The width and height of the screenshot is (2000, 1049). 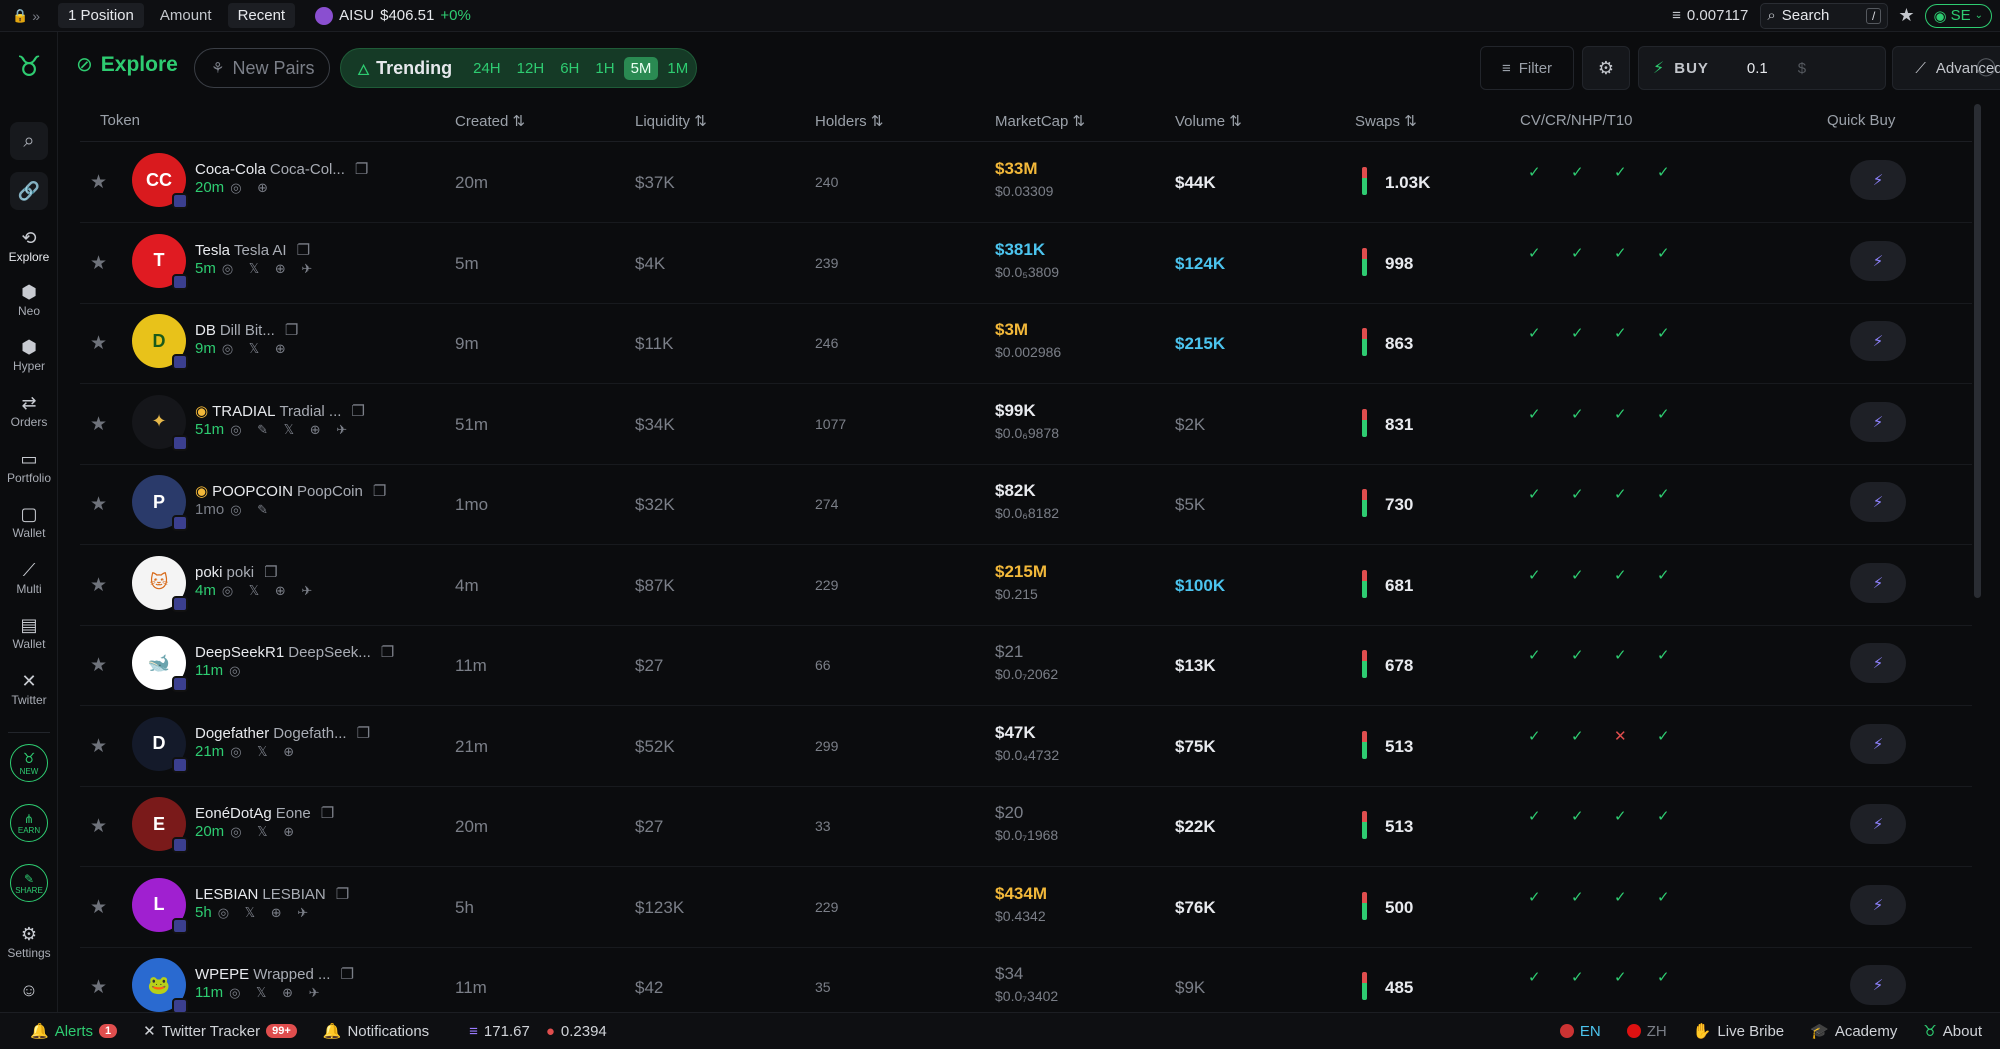 I want to click on new-pairs-button: ⚘ New Pairs, so click(x=262, y=68).